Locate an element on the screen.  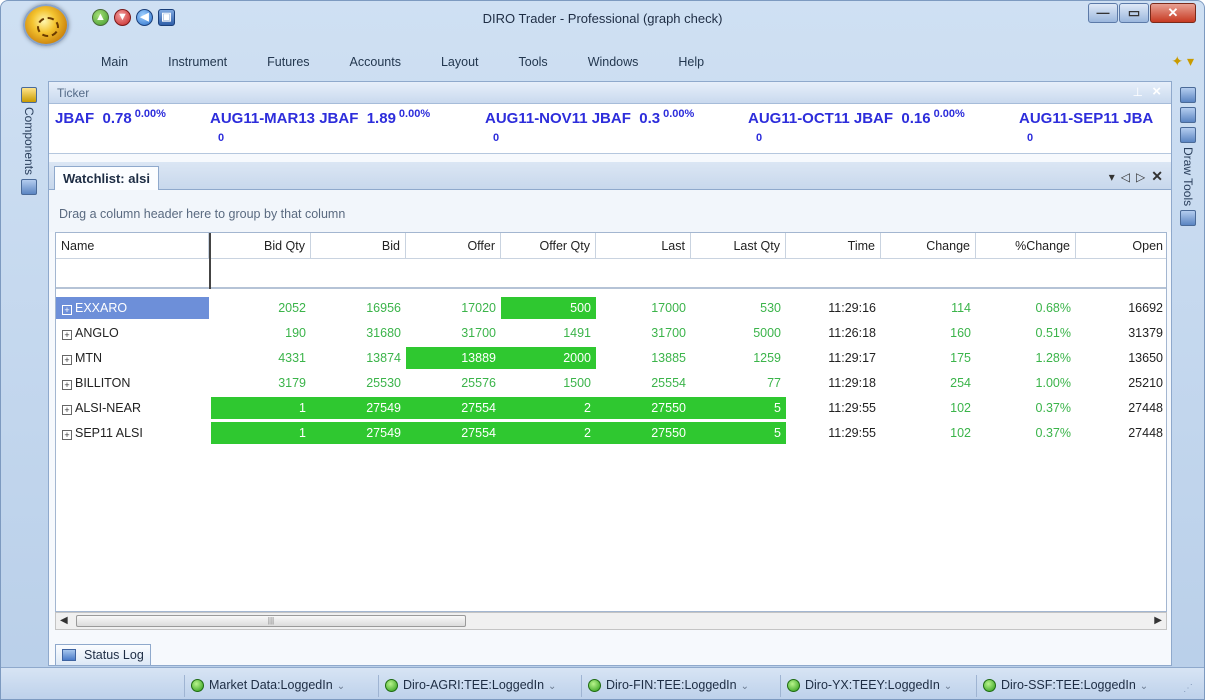
cell-time: 11:29:16 is located at coordinates (833, 308).